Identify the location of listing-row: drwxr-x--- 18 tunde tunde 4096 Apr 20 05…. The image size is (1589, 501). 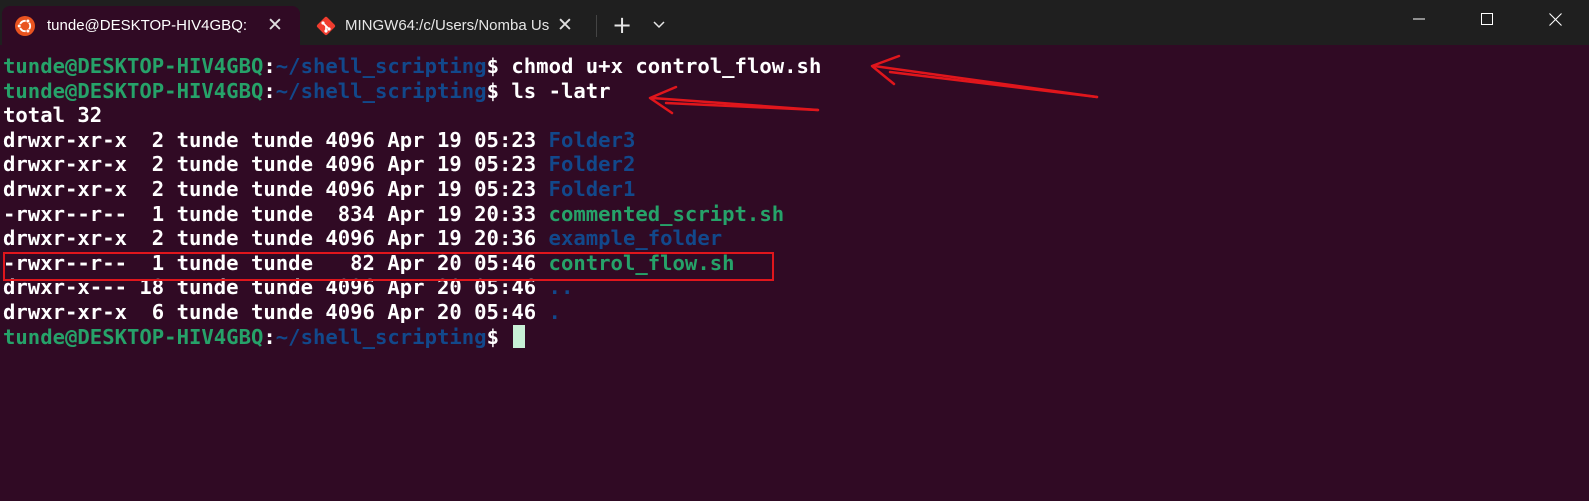
(412, 287).